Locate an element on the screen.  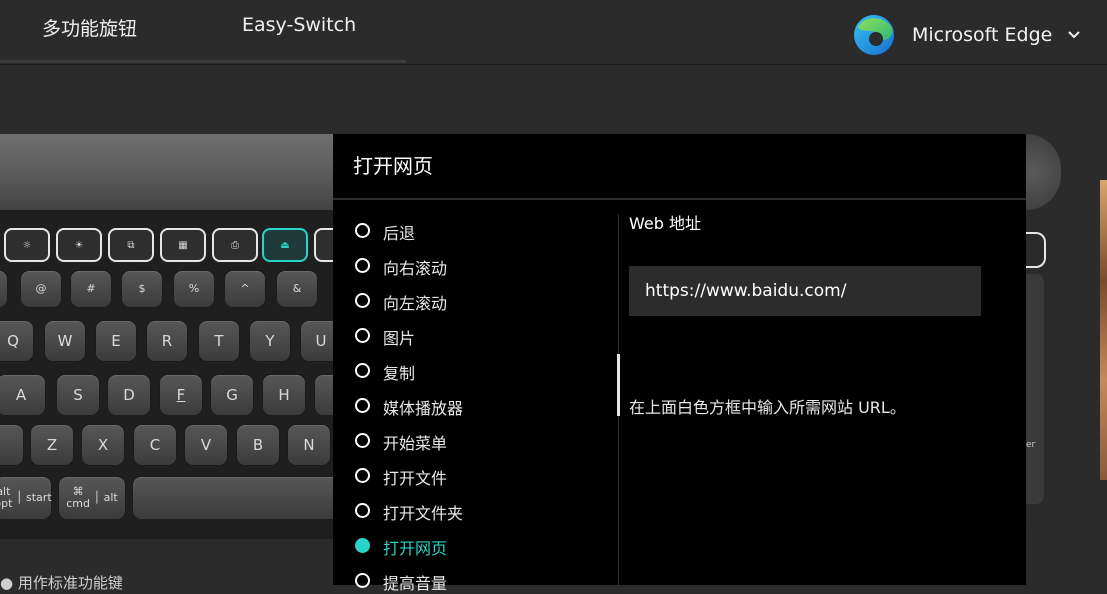
key-w-label: W is located at coordinates (65, 340).